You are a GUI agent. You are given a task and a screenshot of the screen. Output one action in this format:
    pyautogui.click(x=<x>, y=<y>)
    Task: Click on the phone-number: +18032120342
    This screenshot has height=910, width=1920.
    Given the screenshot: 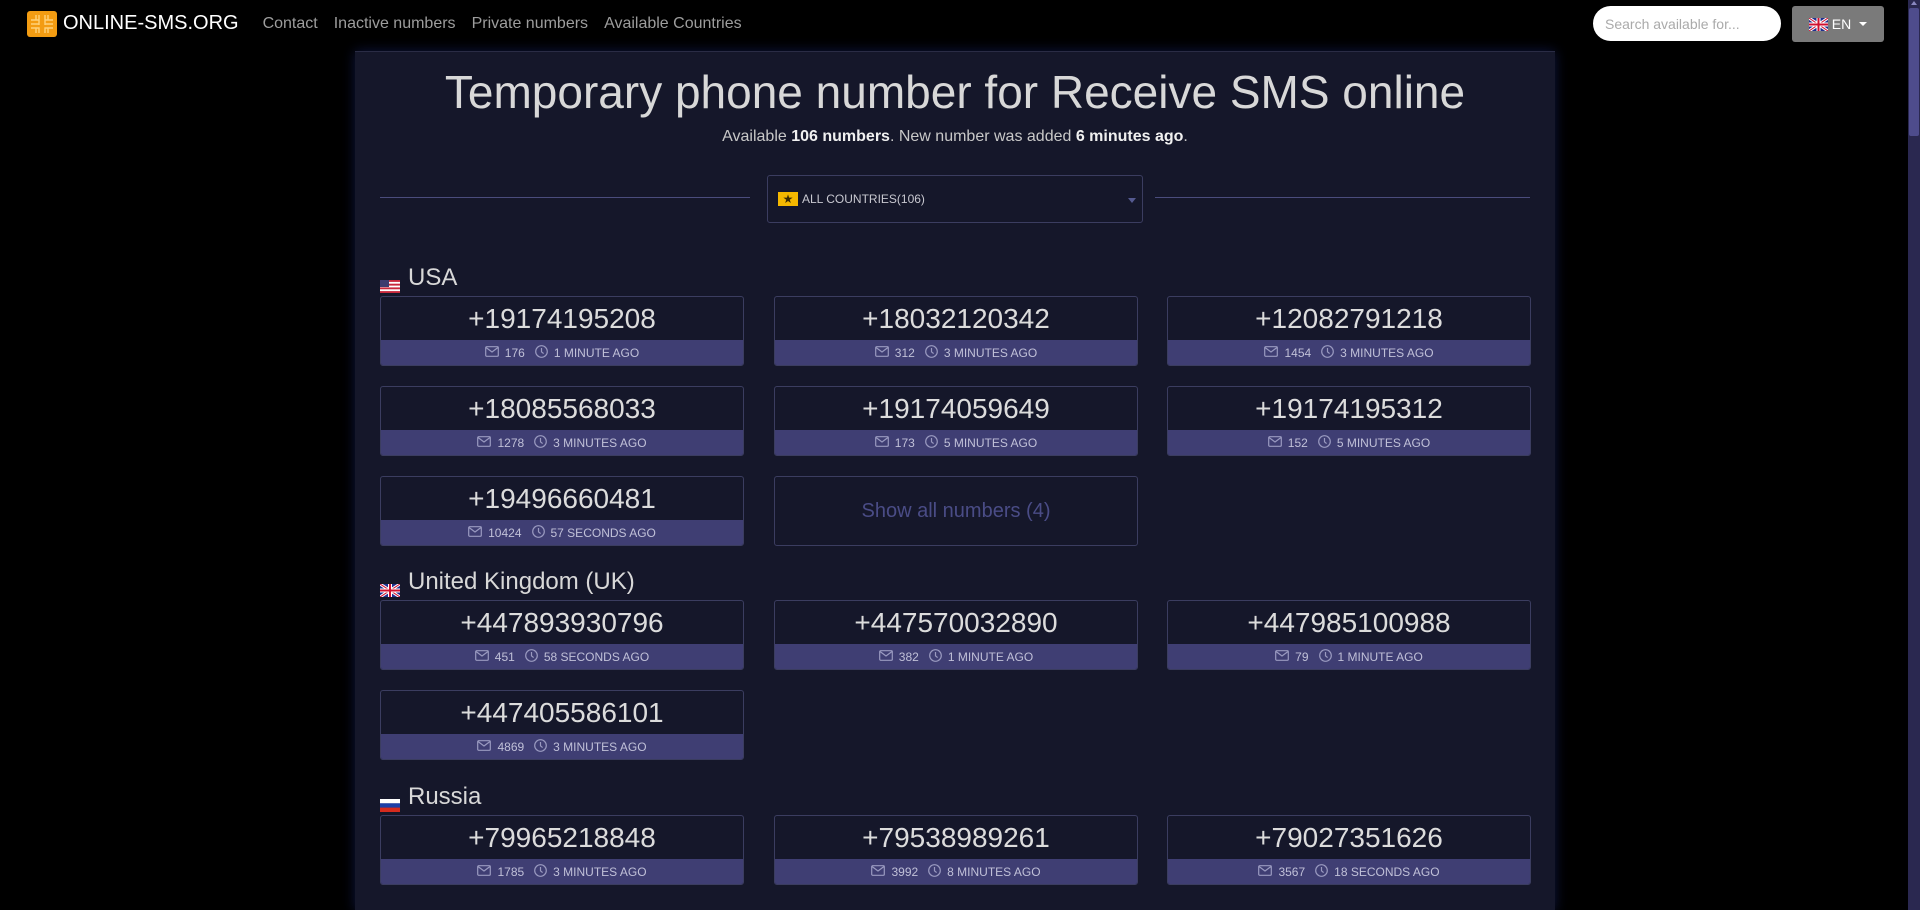 What is the action you would take?
    pyautogui.click(x=956, y=318)
    